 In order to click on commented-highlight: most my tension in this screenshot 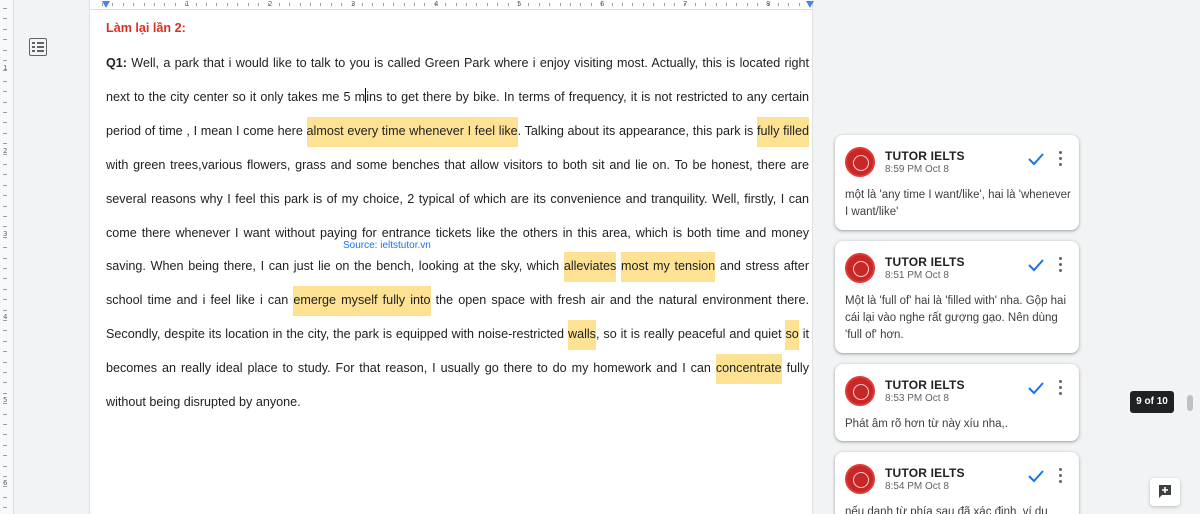, I will do `click(668, 267)`.